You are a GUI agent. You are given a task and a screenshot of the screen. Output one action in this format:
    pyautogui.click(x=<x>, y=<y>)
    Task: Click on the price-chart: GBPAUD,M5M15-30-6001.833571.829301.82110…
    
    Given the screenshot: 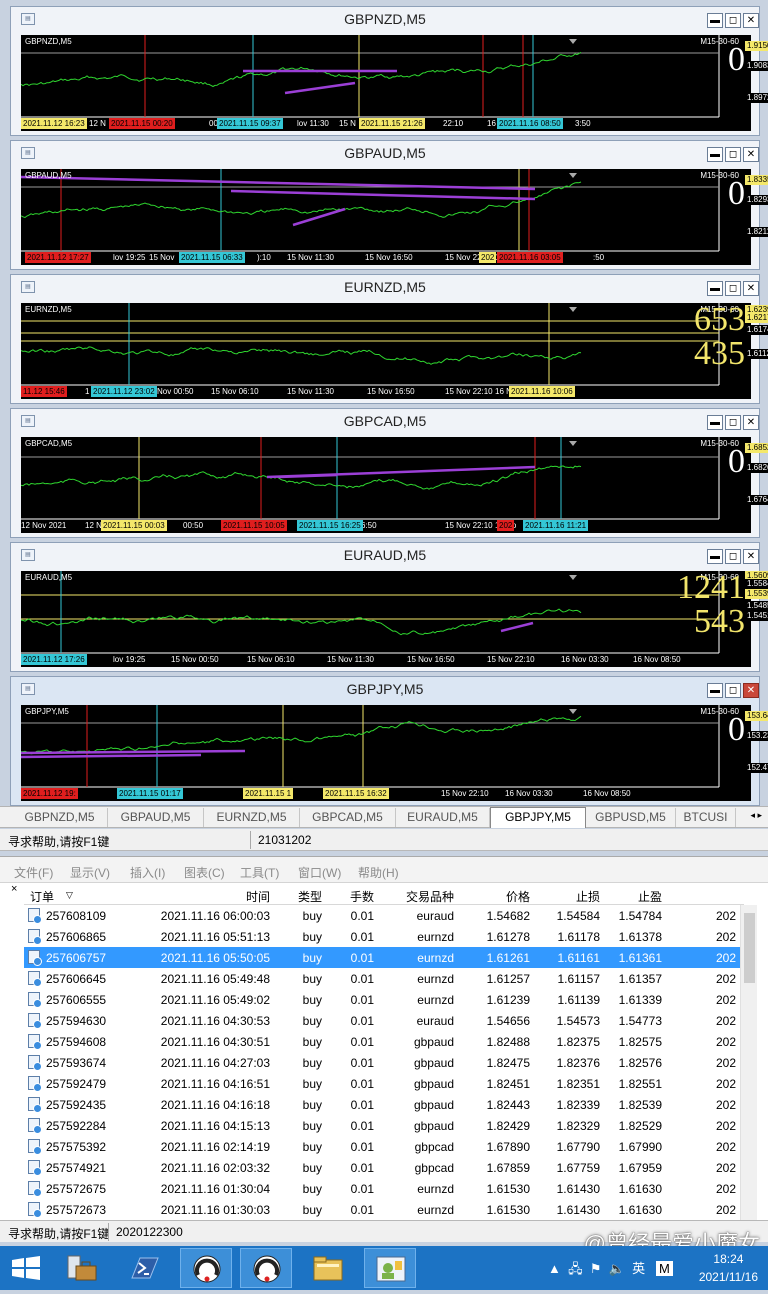 What is the action you would take?
    pyautogui.click(x=394, y=217)
    